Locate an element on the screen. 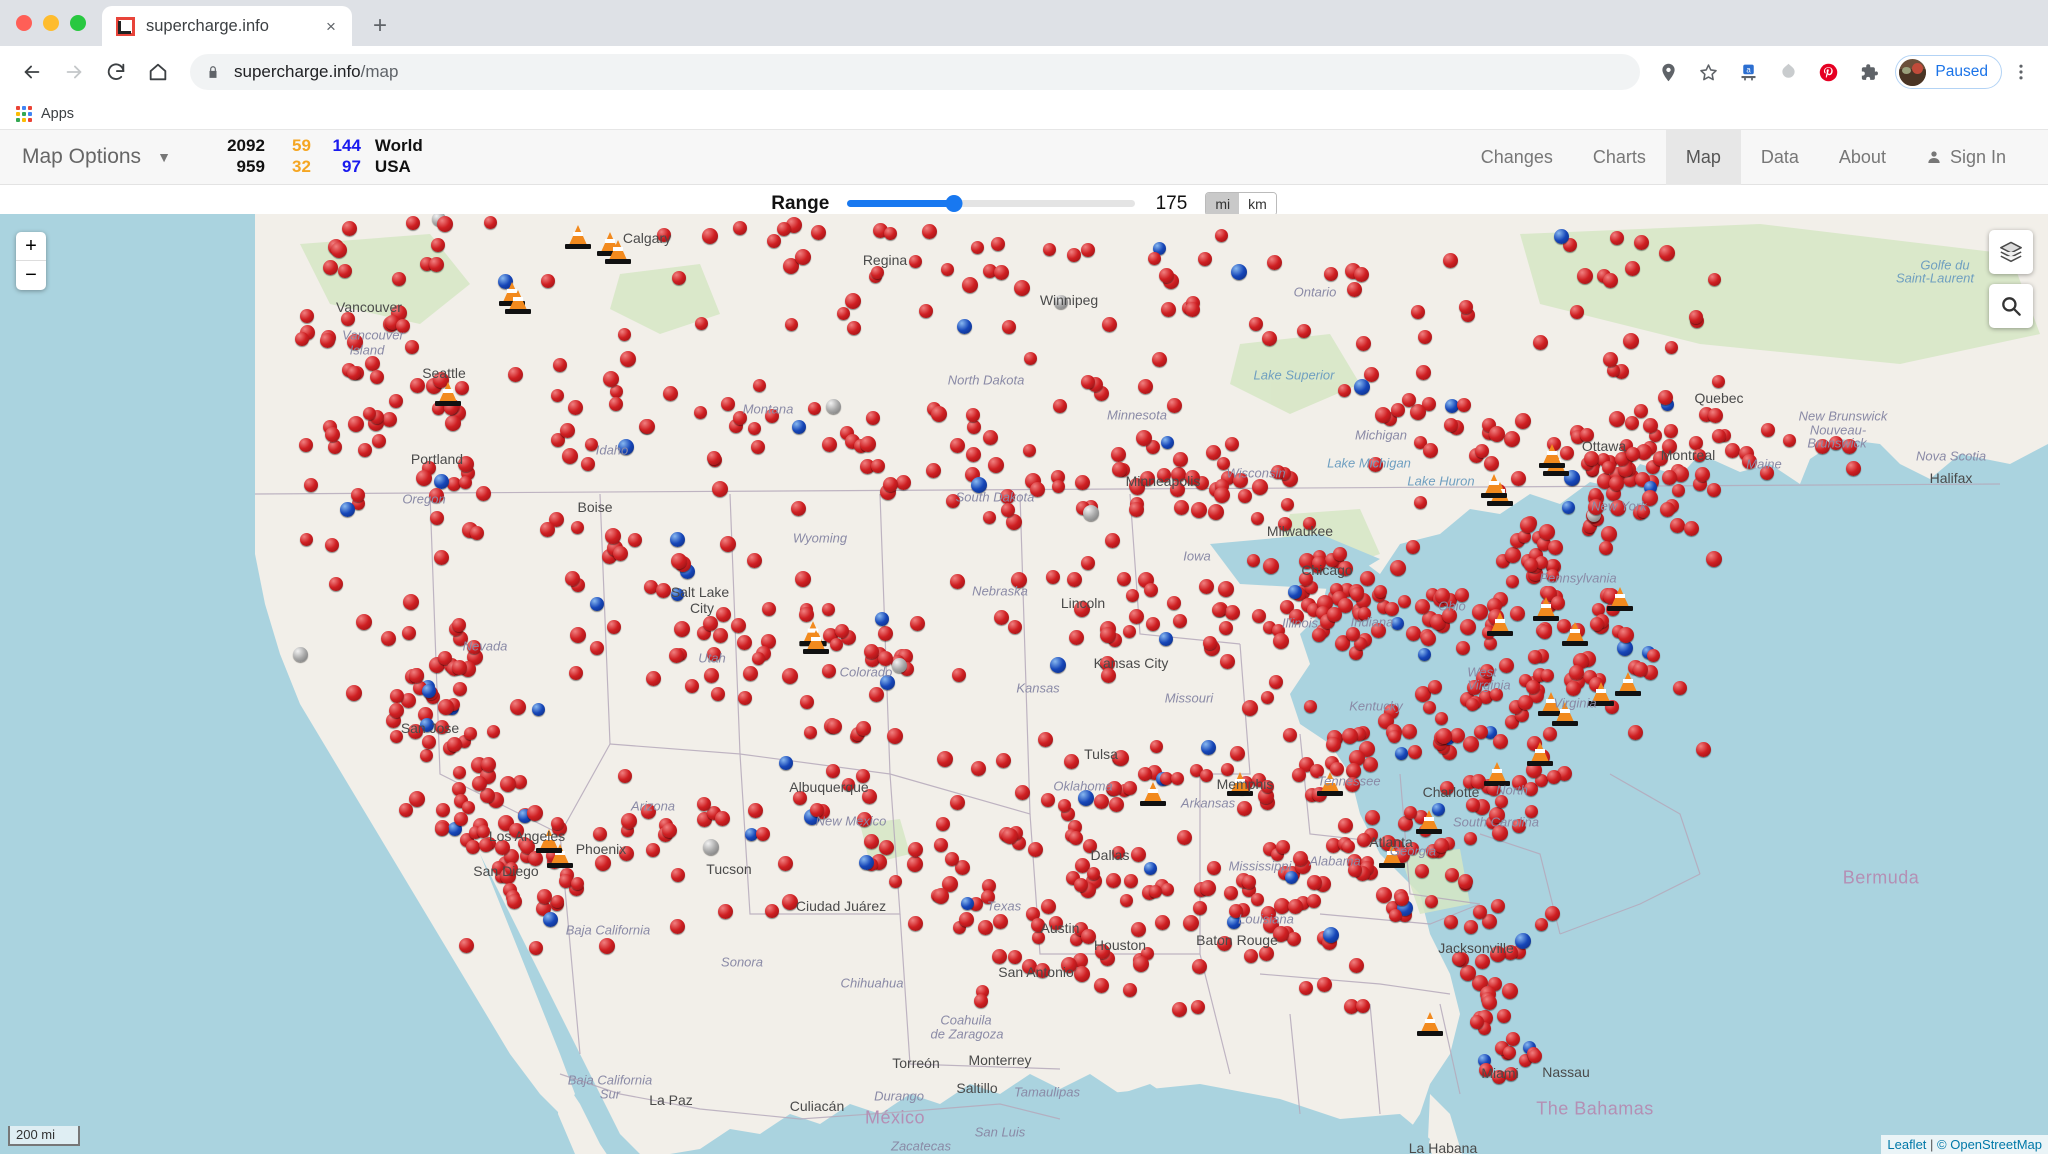  map-label: Jacksonville is located at coordinates (1476, 948).